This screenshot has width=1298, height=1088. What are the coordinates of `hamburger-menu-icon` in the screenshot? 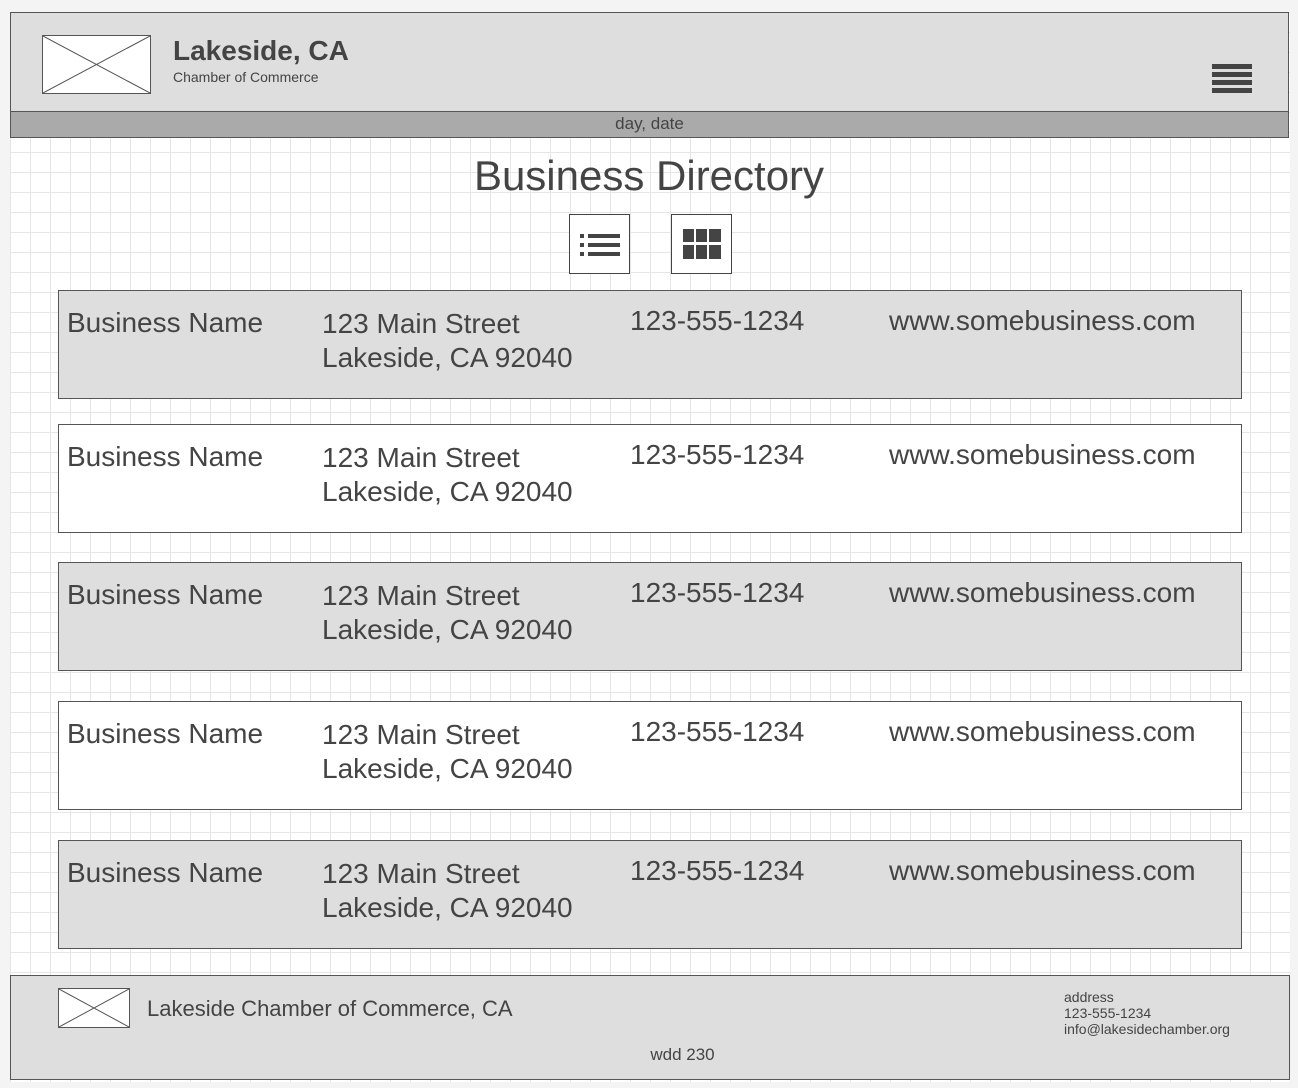 It's located at (1232, 82).